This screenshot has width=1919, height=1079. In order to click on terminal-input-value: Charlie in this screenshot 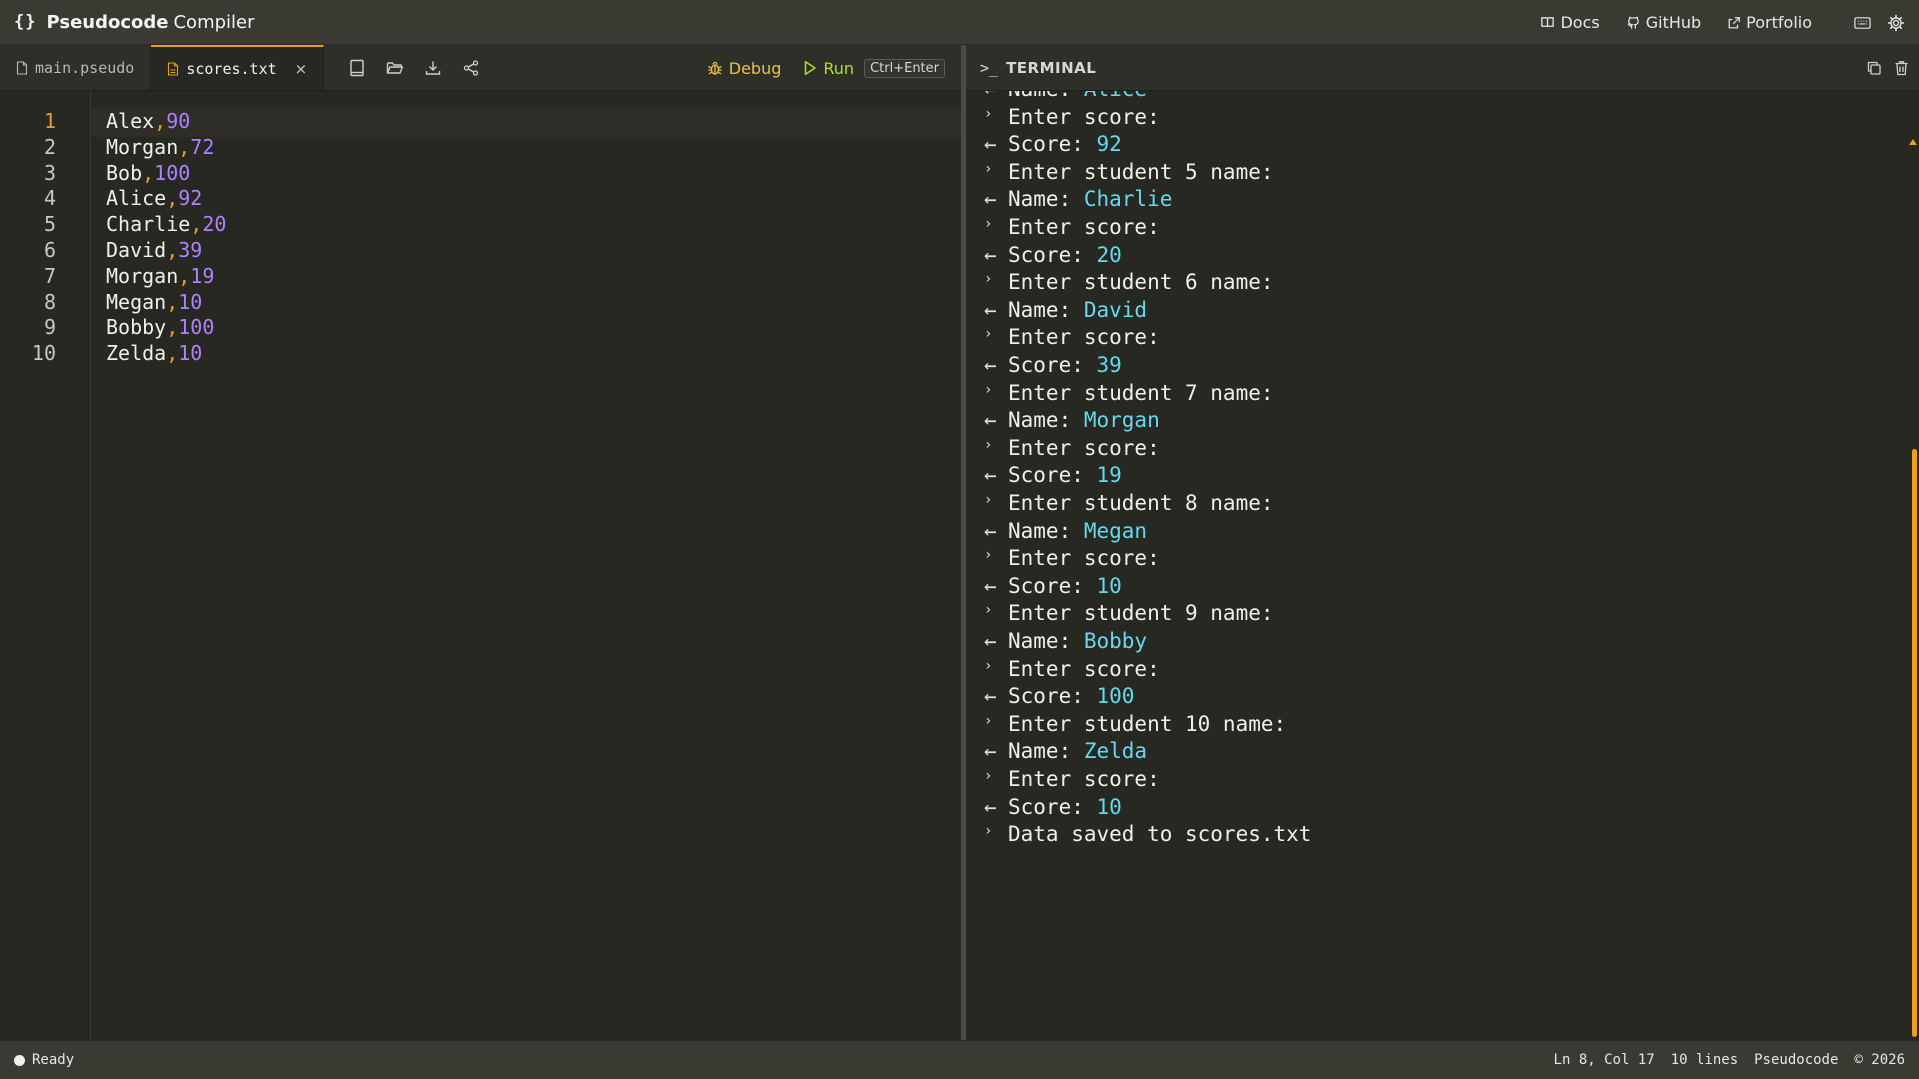, I will do `click(1128, 199)`.